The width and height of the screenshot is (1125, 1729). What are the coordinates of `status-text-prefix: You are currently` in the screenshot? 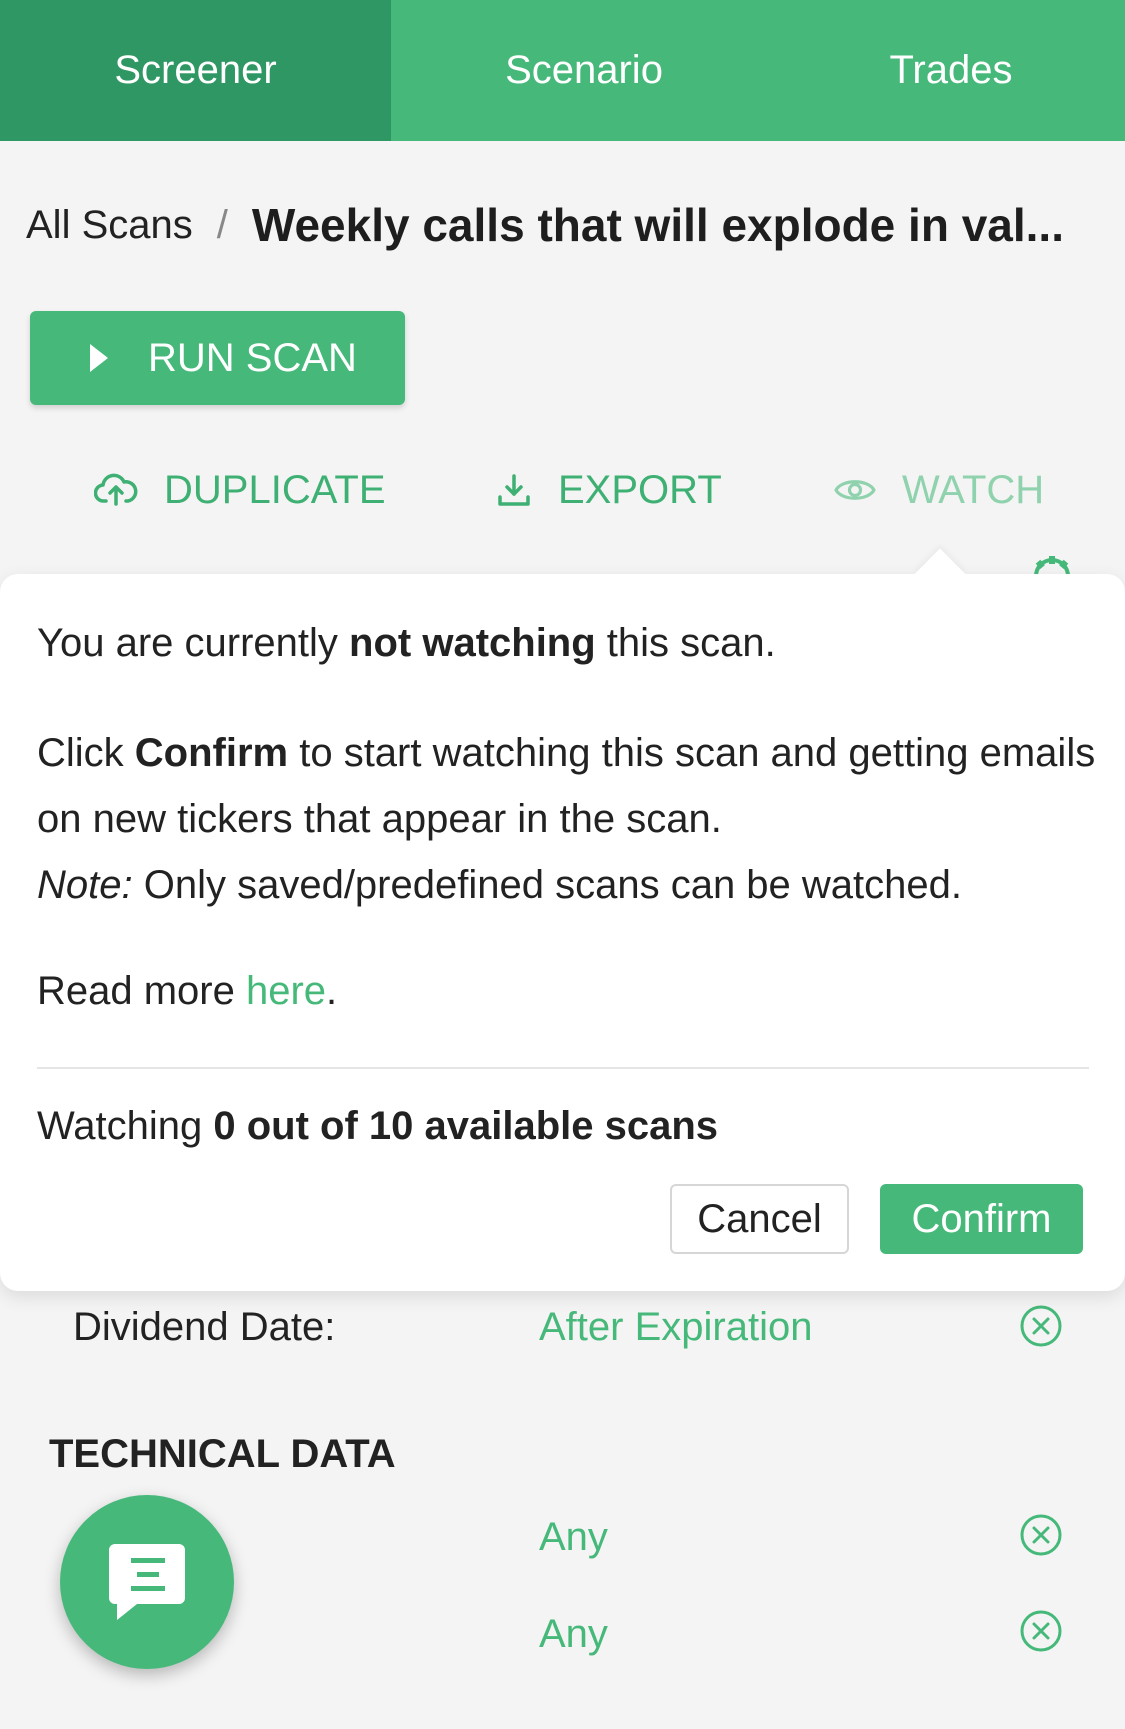 It's located at (193, 643).